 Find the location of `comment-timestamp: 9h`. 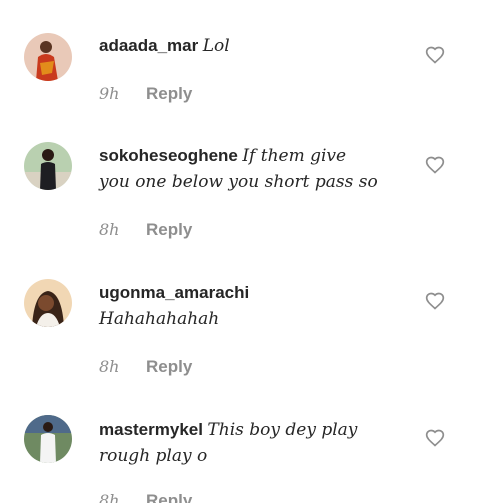

comment-timestamp: 9h is located at coordinates (109, 93).